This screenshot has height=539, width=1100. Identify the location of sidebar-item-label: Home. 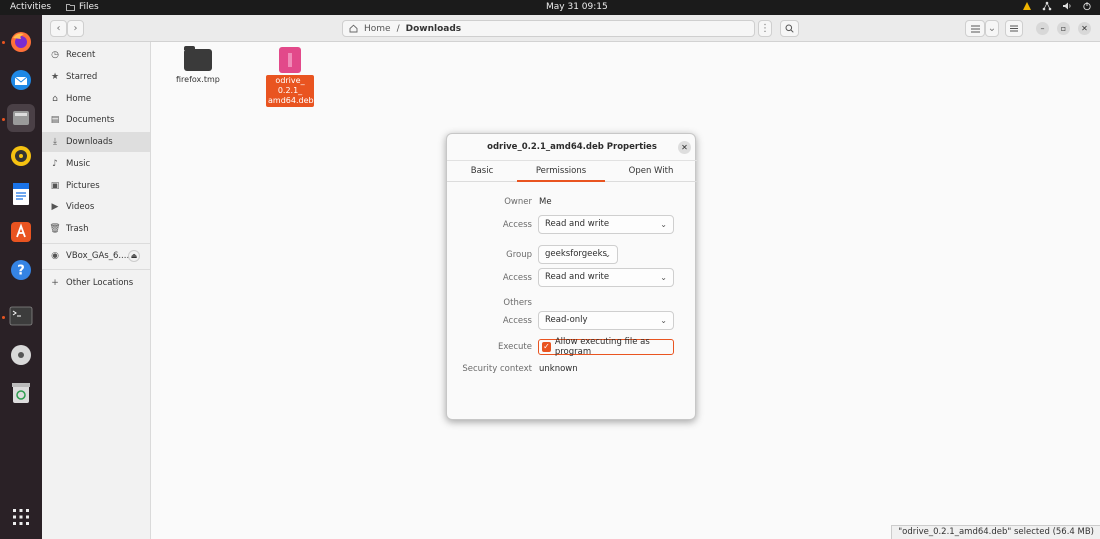
(79, 99).